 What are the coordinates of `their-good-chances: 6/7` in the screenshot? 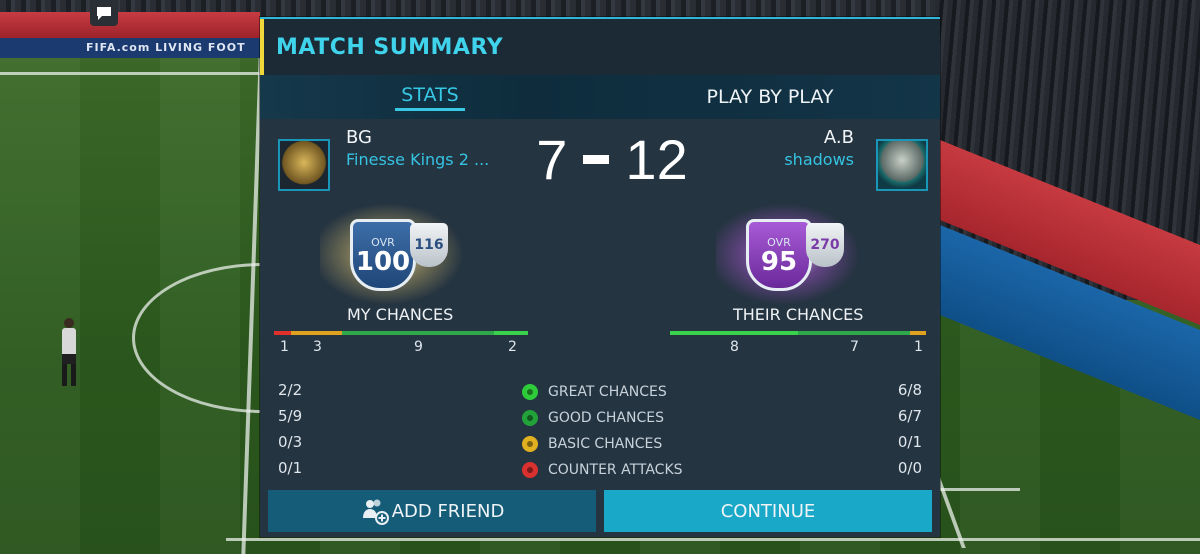 It's located at (909, 416).